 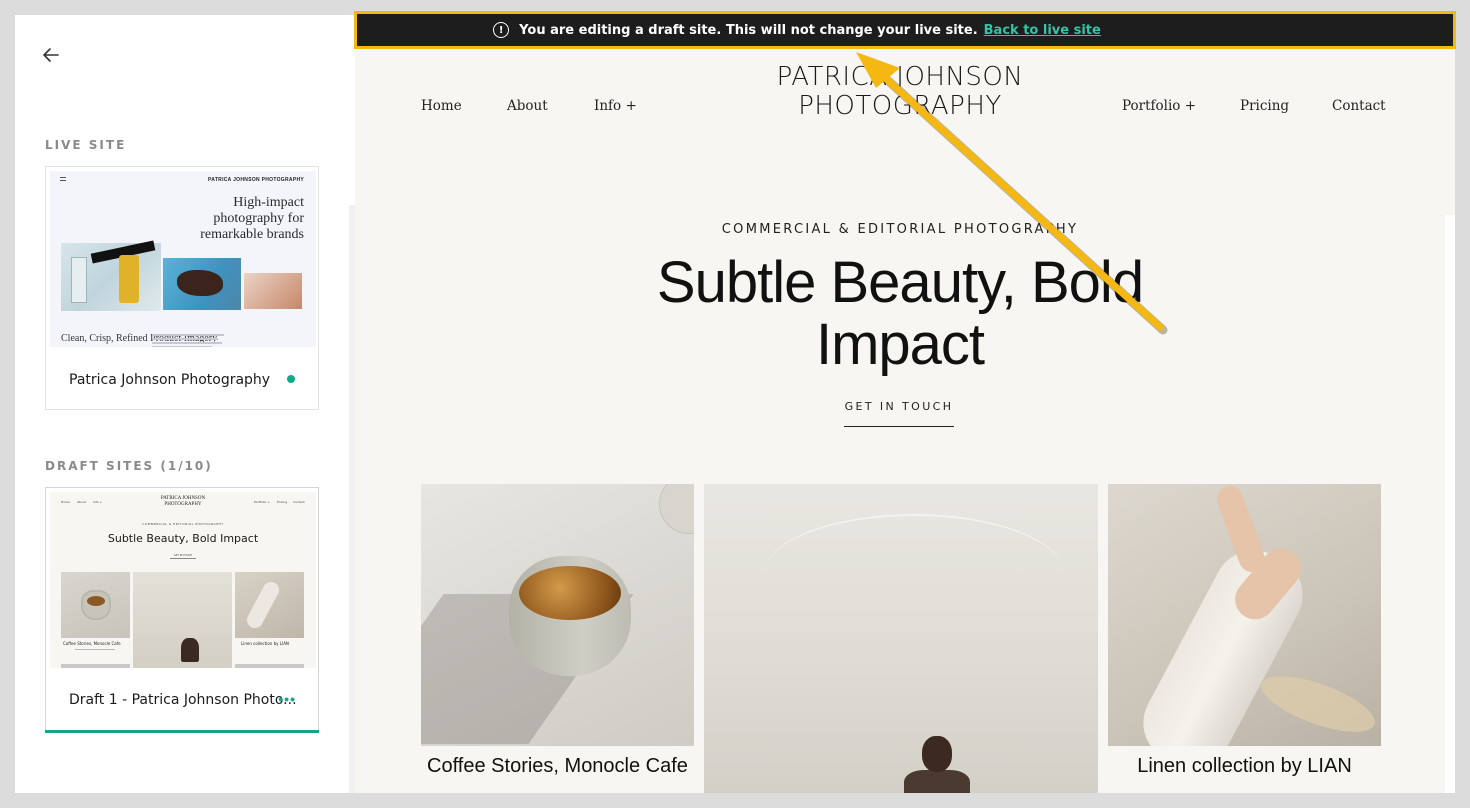 I want to click on back-to-live-site-link: Back to live site, so click(x=1042, y=30).